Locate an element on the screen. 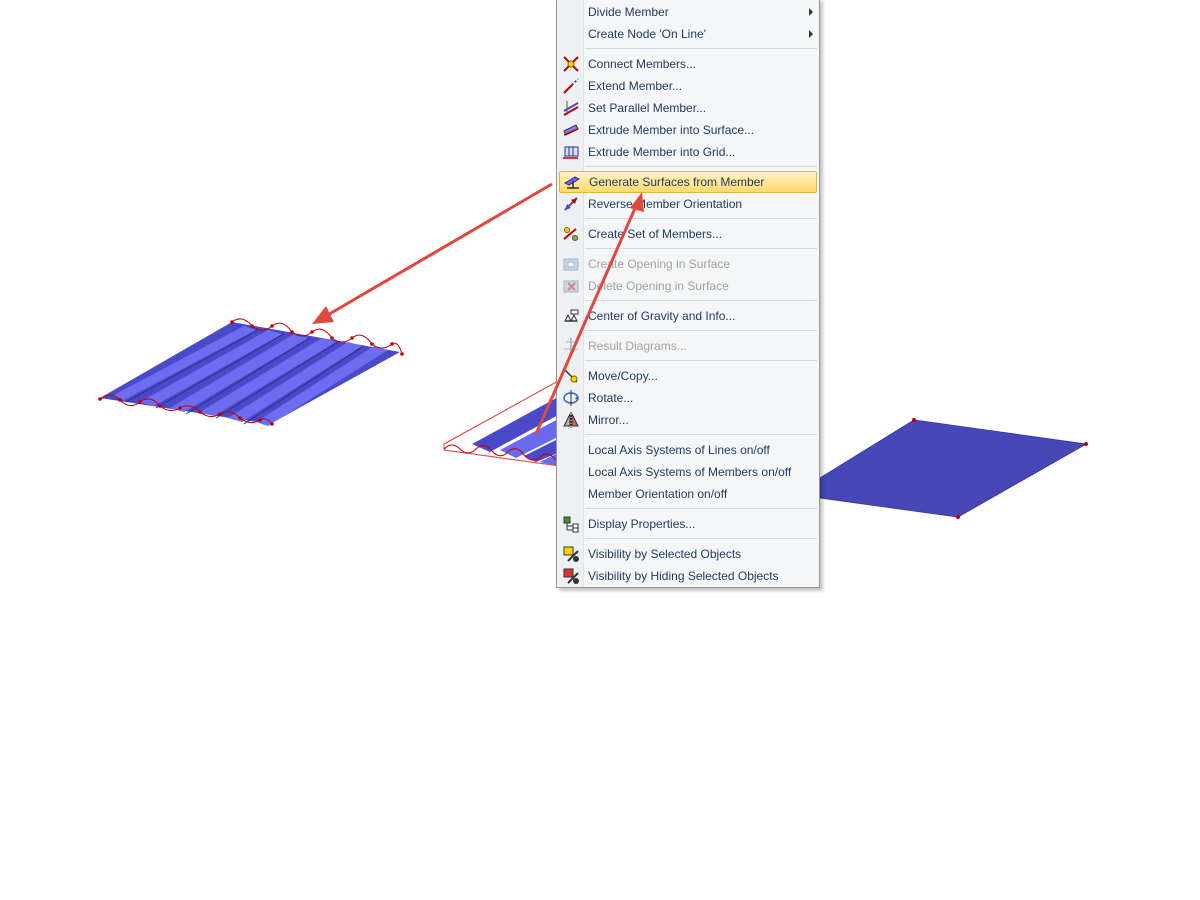 This screenshot has height=900, width=1200. divide-member-icon is located at coordinates (571, 12).